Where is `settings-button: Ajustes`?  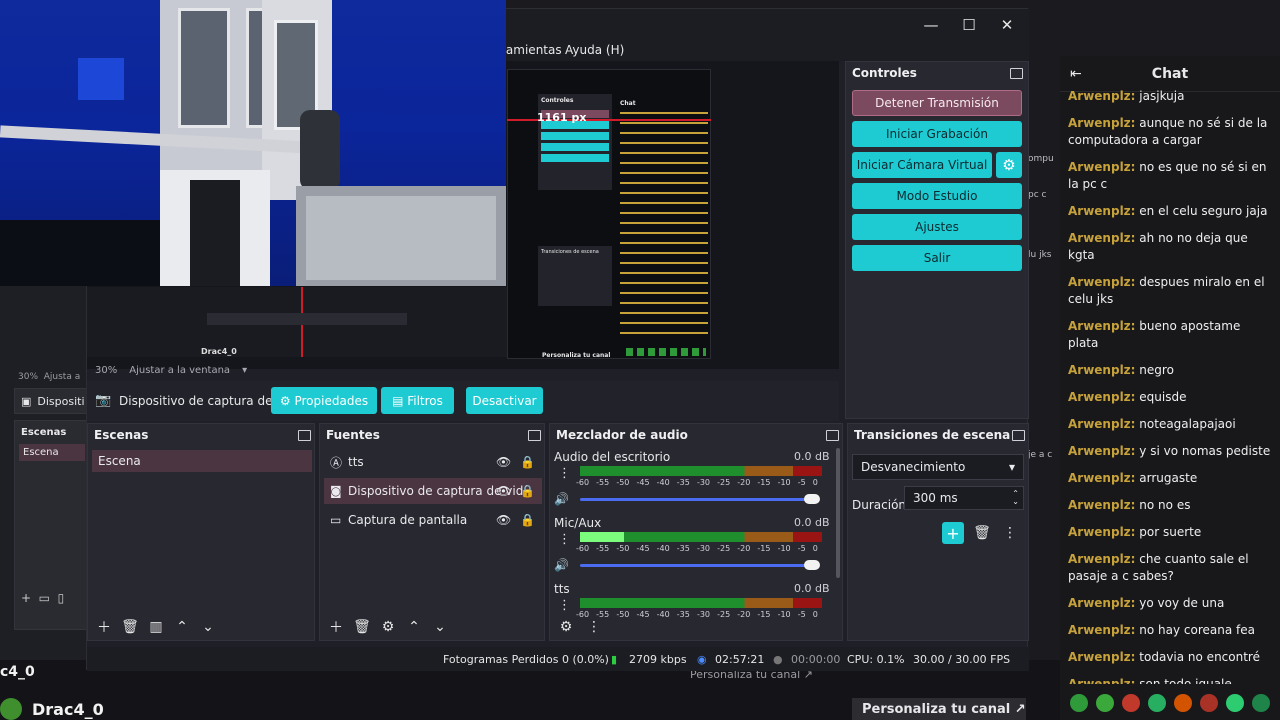
settings-button: Ajustes is located at coordinates (937, 227).